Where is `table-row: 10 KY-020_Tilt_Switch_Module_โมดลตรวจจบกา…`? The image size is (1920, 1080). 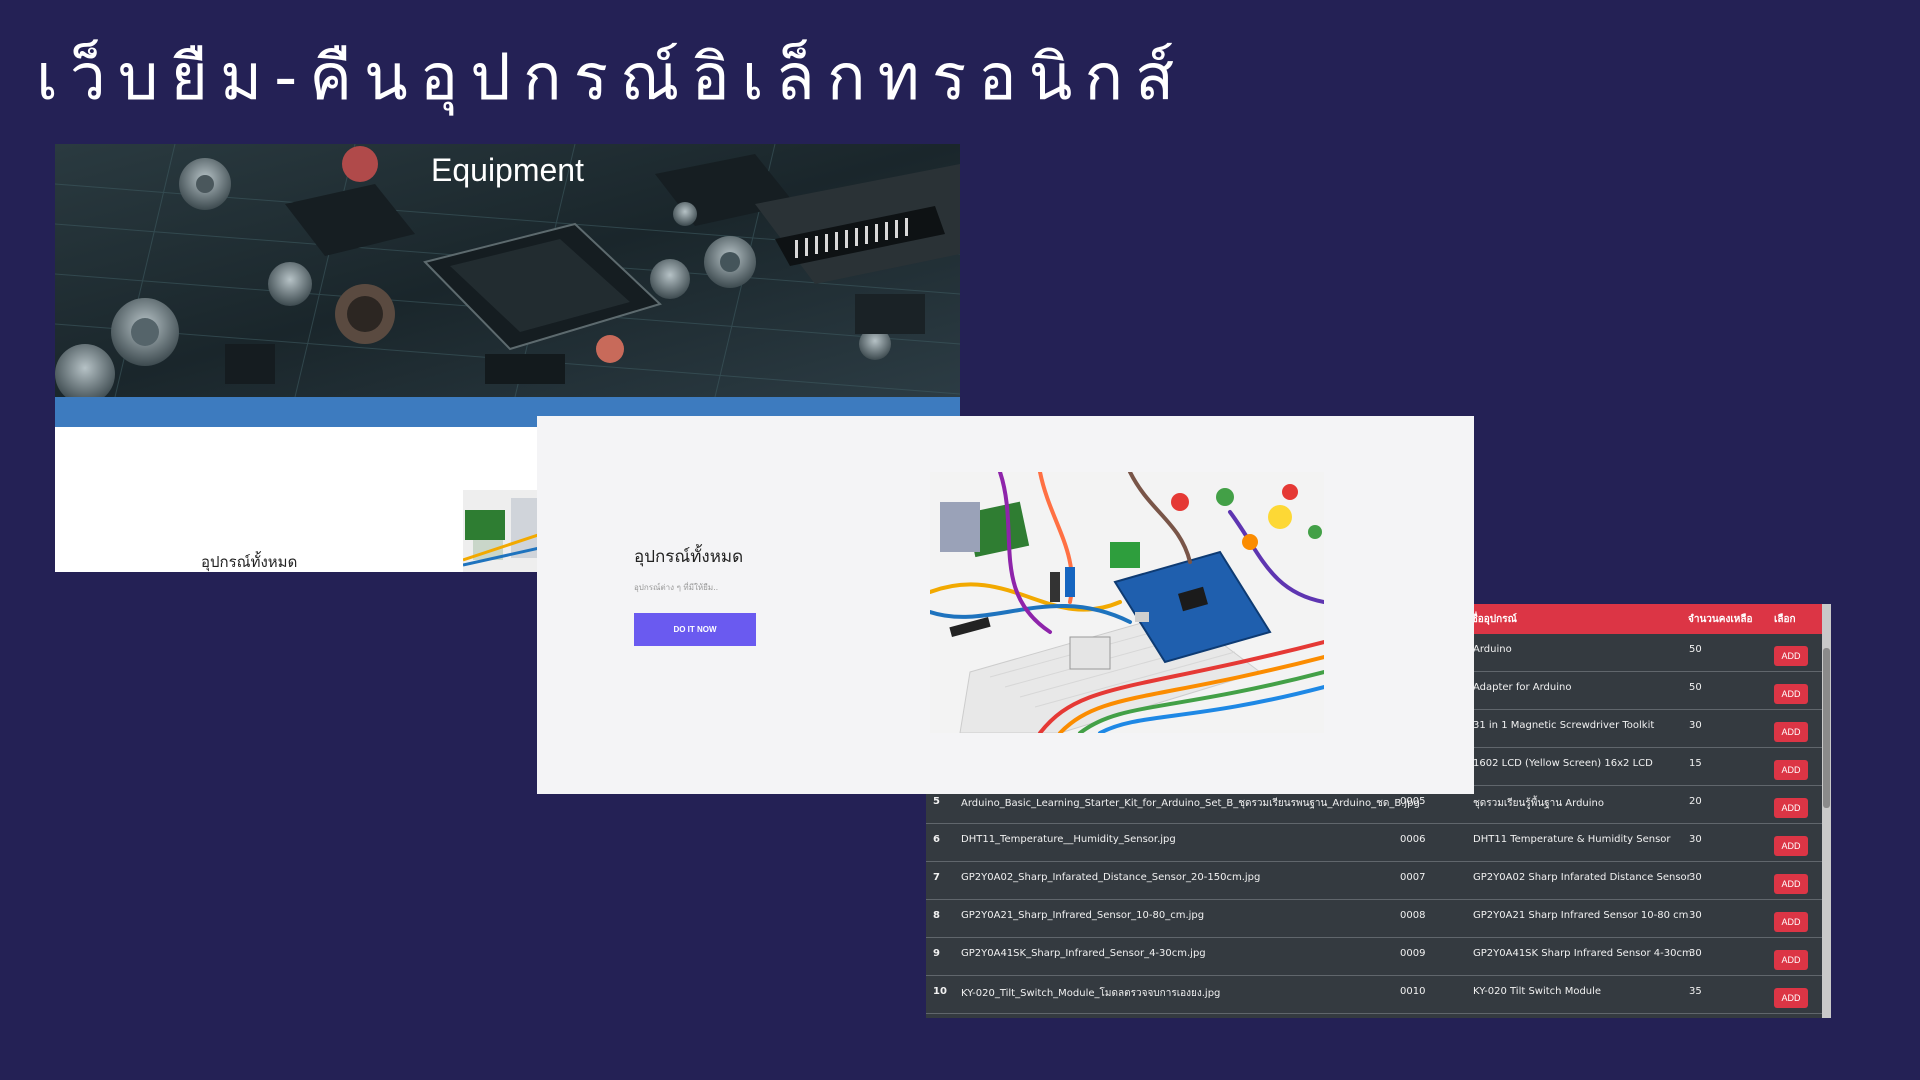 table-row: 10 KY-020_Tilt_Switch_Module_โมดลตรวจจบกา… is located at coordinates (1374, 995).